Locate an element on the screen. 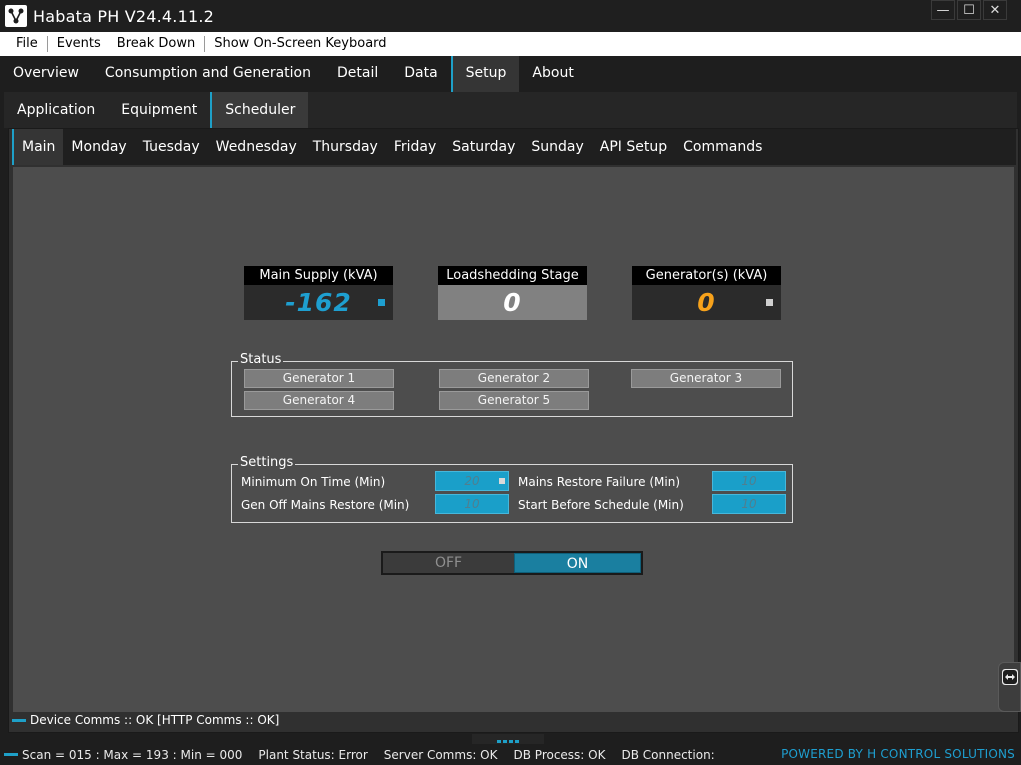 This screenshot has height=765, width=1021. tab-equipment: Equipment is located at coordinates (159, 110).